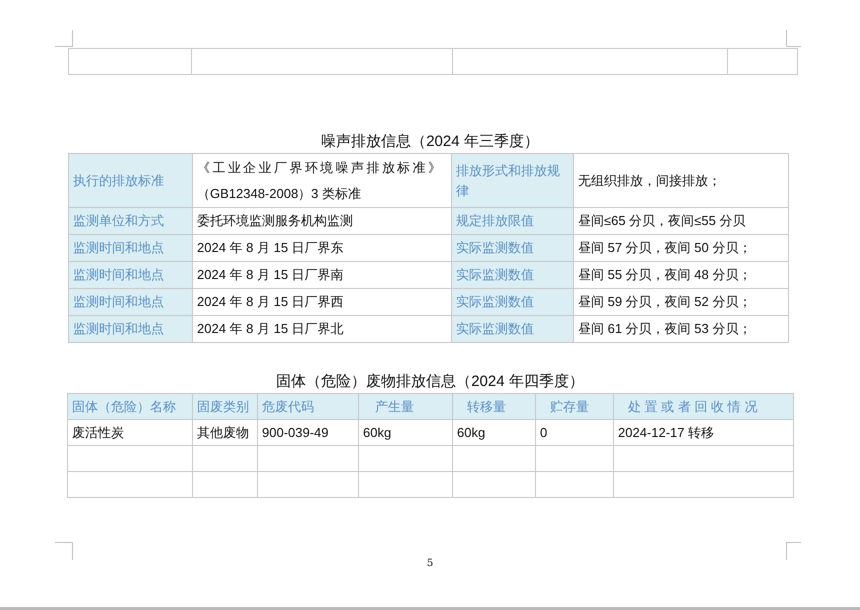 Image resolution: width=860 pixels, height=610 pixels. What do you see at coordinates (575, 407) in the screenshot?
I see `table-cell: 贮存量` at bounding box center [575, 407].